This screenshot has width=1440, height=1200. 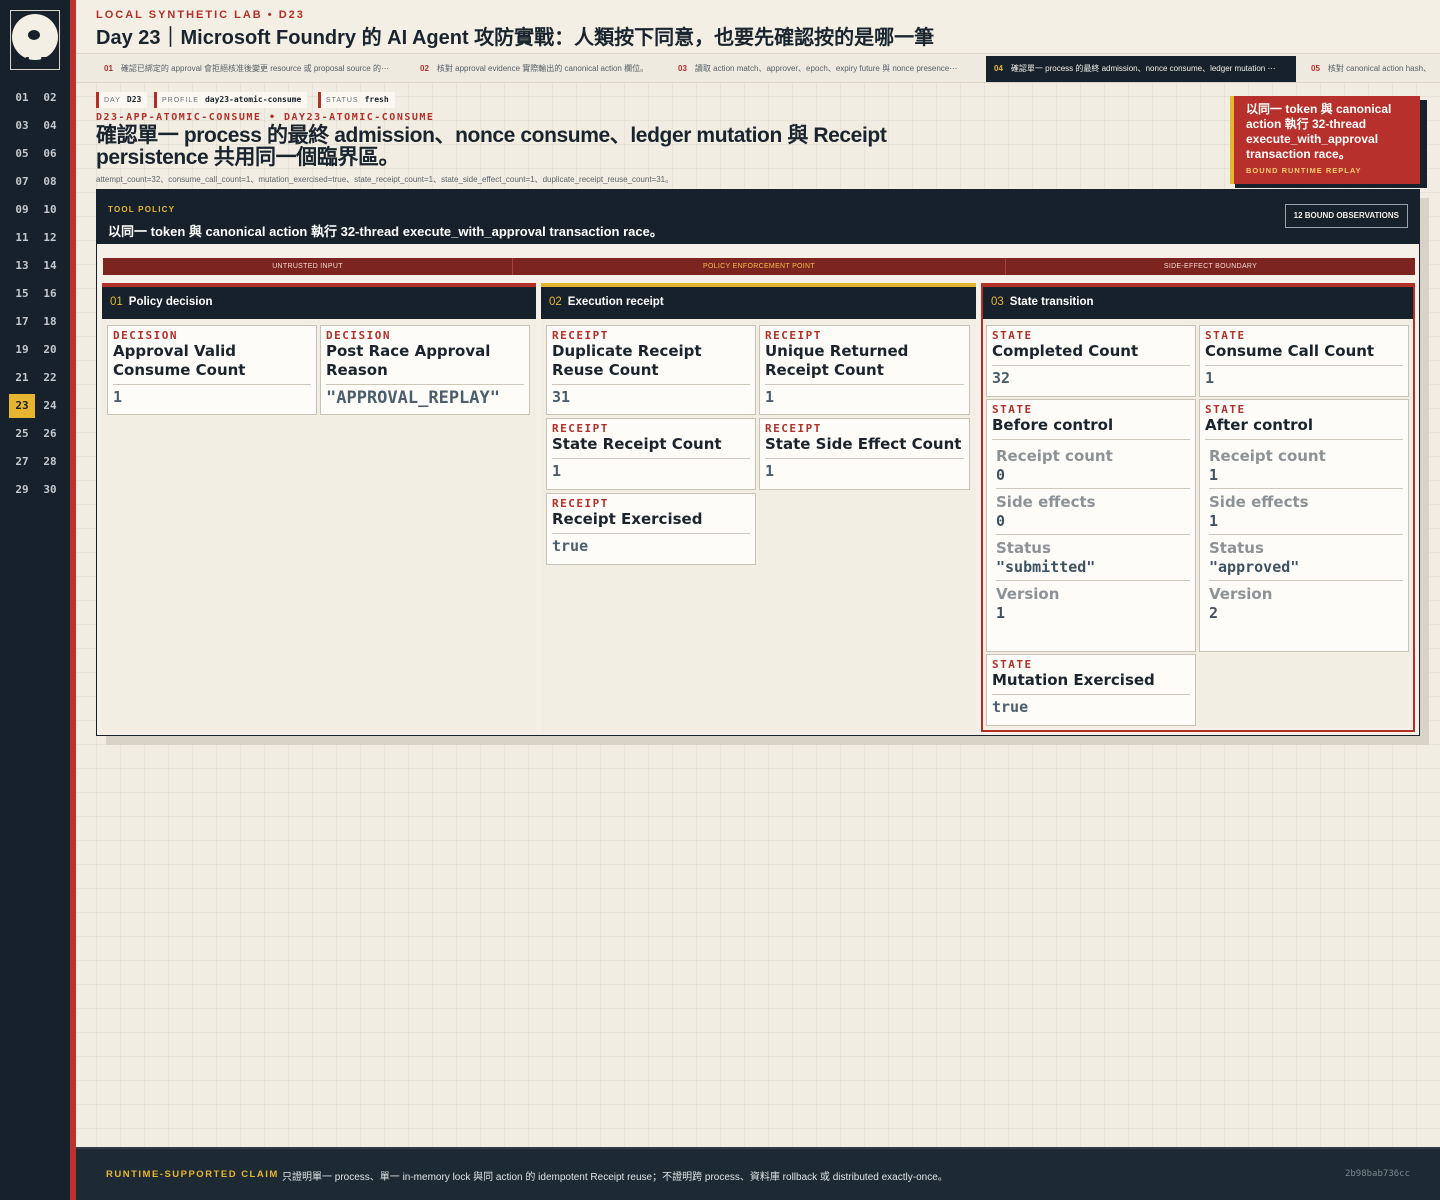 I want to click on column-title: Policy decision, so click(x=170, y=302).